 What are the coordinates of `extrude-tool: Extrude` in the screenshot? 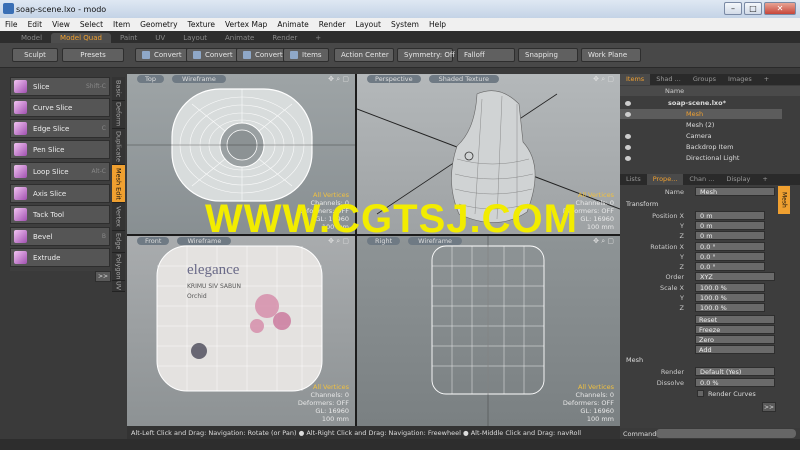 It's located at (60, 257).